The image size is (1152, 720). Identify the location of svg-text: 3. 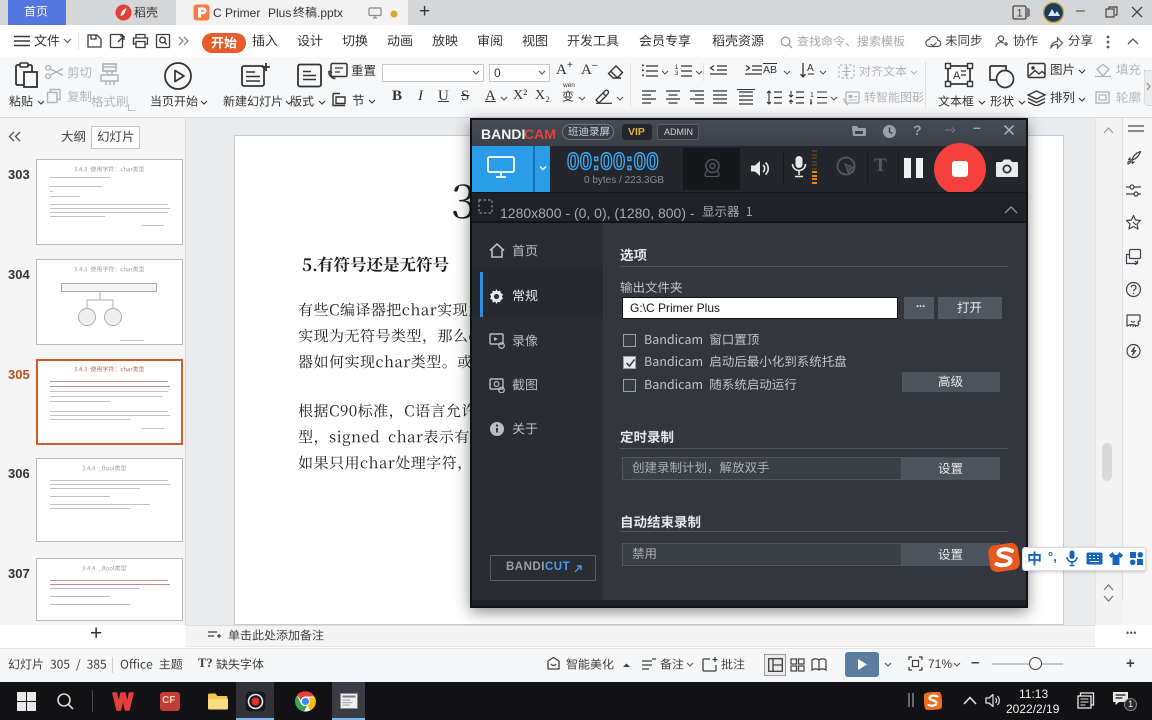
(677, 74).